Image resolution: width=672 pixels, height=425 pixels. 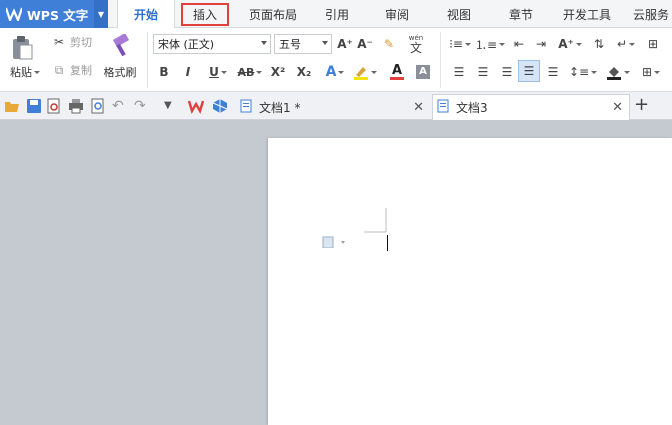 I want to click on char-shading-button: A, so click(x=423, y=72).